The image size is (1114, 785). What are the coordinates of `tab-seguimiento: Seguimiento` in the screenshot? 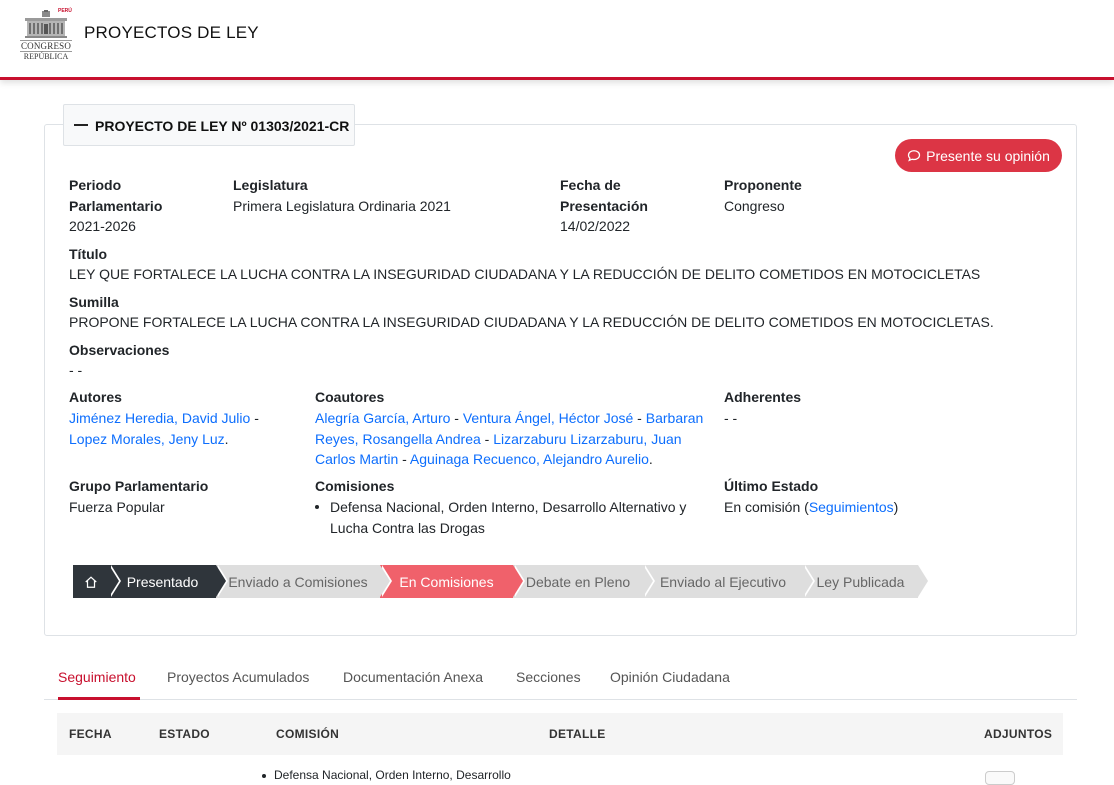 It's located at (97, 677).